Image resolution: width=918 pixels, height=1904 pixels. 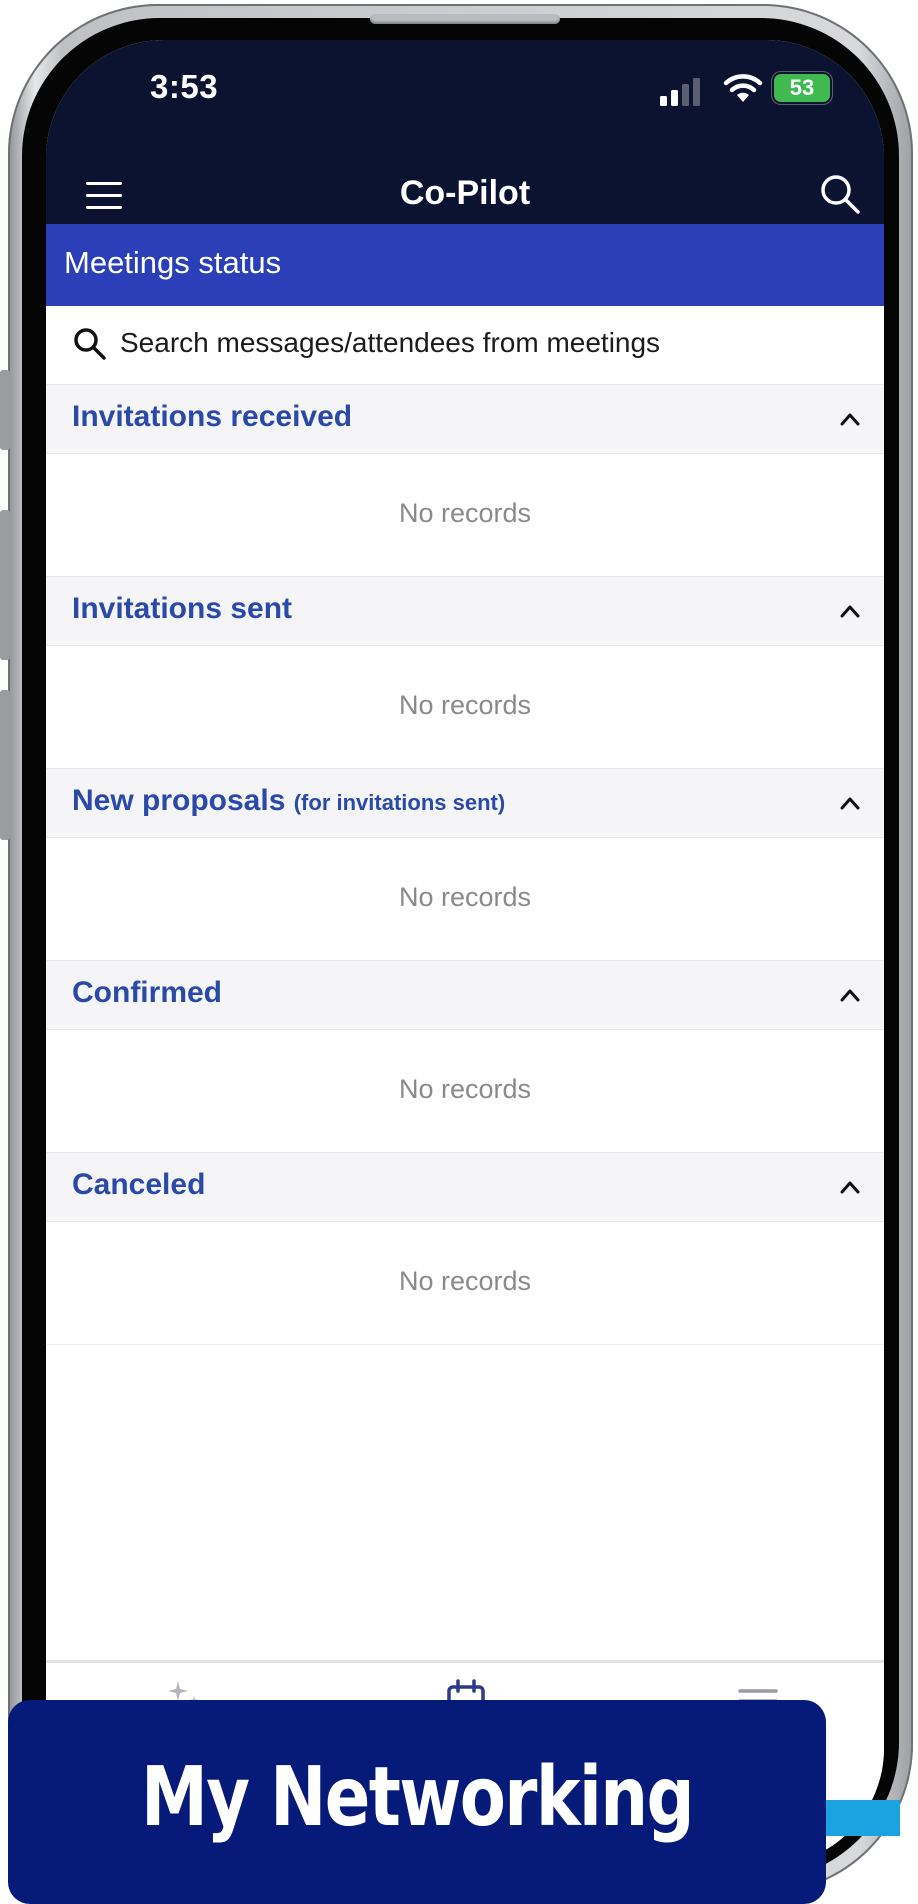 I want to click on meetings-status-banner: Meetings status, so click(x=465, y=265).